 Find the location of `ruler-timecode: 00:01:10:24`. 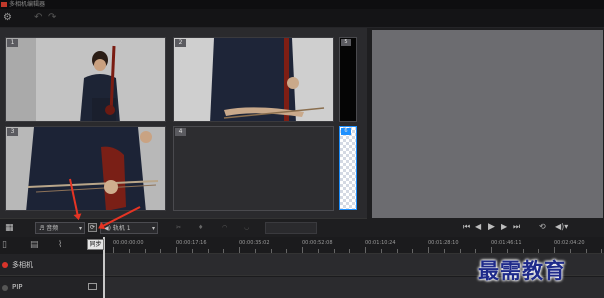

ruler-timecode: 00:01:10:24 is located at coordinates (380, 243).